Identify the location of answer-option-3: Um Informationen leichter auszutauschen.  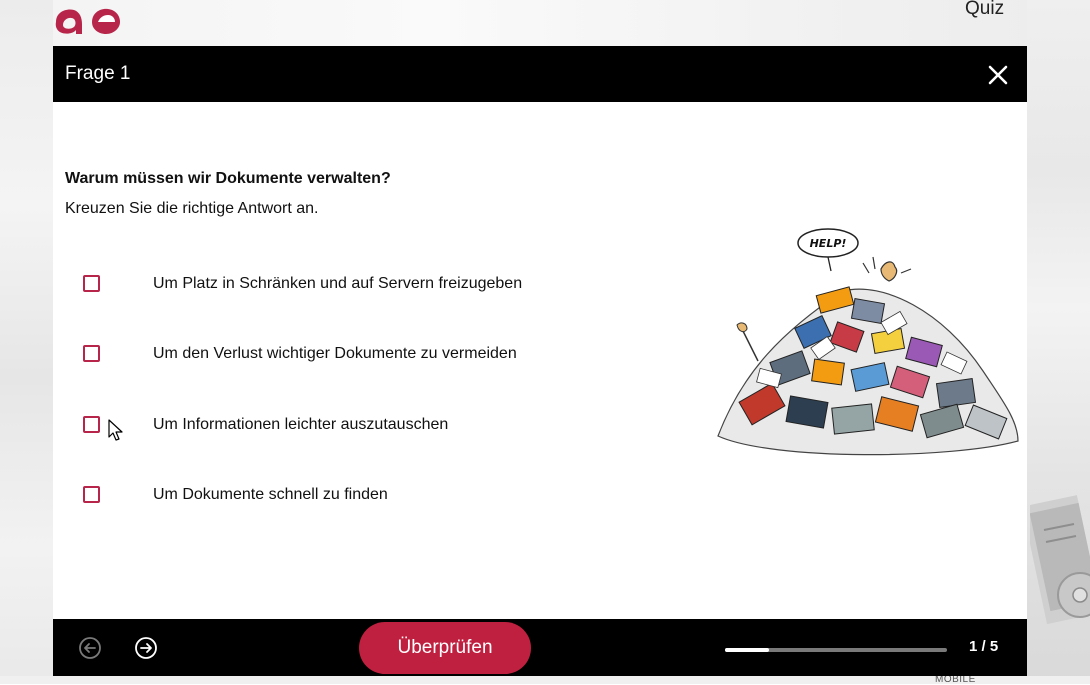
(363, 428).